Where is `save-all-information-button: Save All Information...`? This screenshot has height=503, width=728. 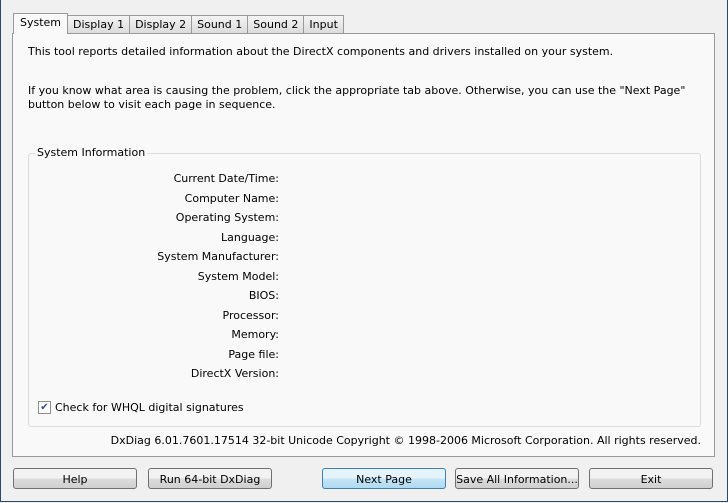
save-all-information-button: Save All Information... is located at coordinates (517, 478).